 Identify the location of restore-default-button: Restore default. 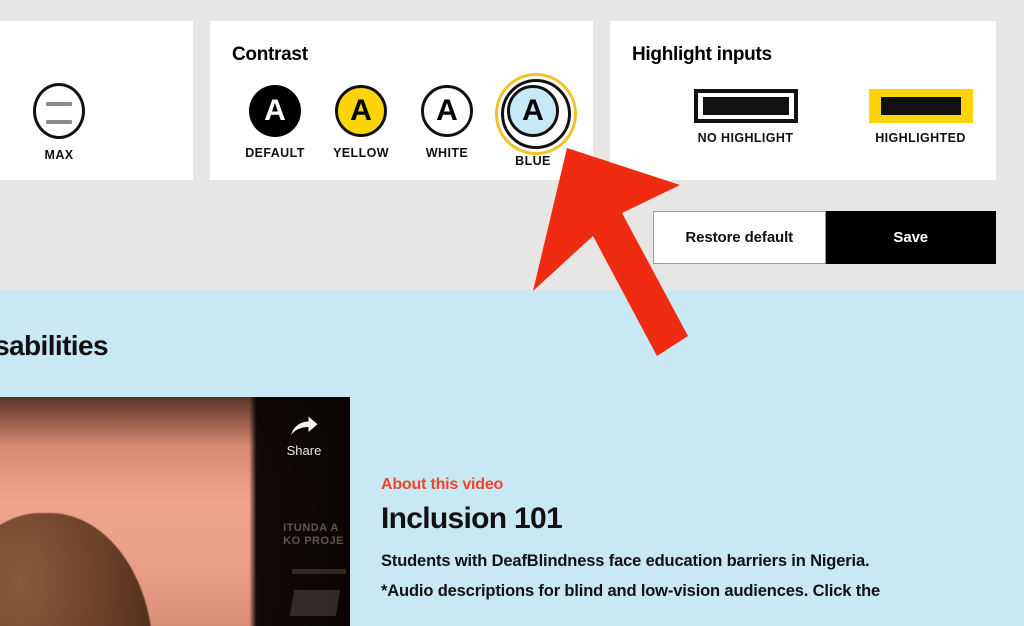
(739, 237).